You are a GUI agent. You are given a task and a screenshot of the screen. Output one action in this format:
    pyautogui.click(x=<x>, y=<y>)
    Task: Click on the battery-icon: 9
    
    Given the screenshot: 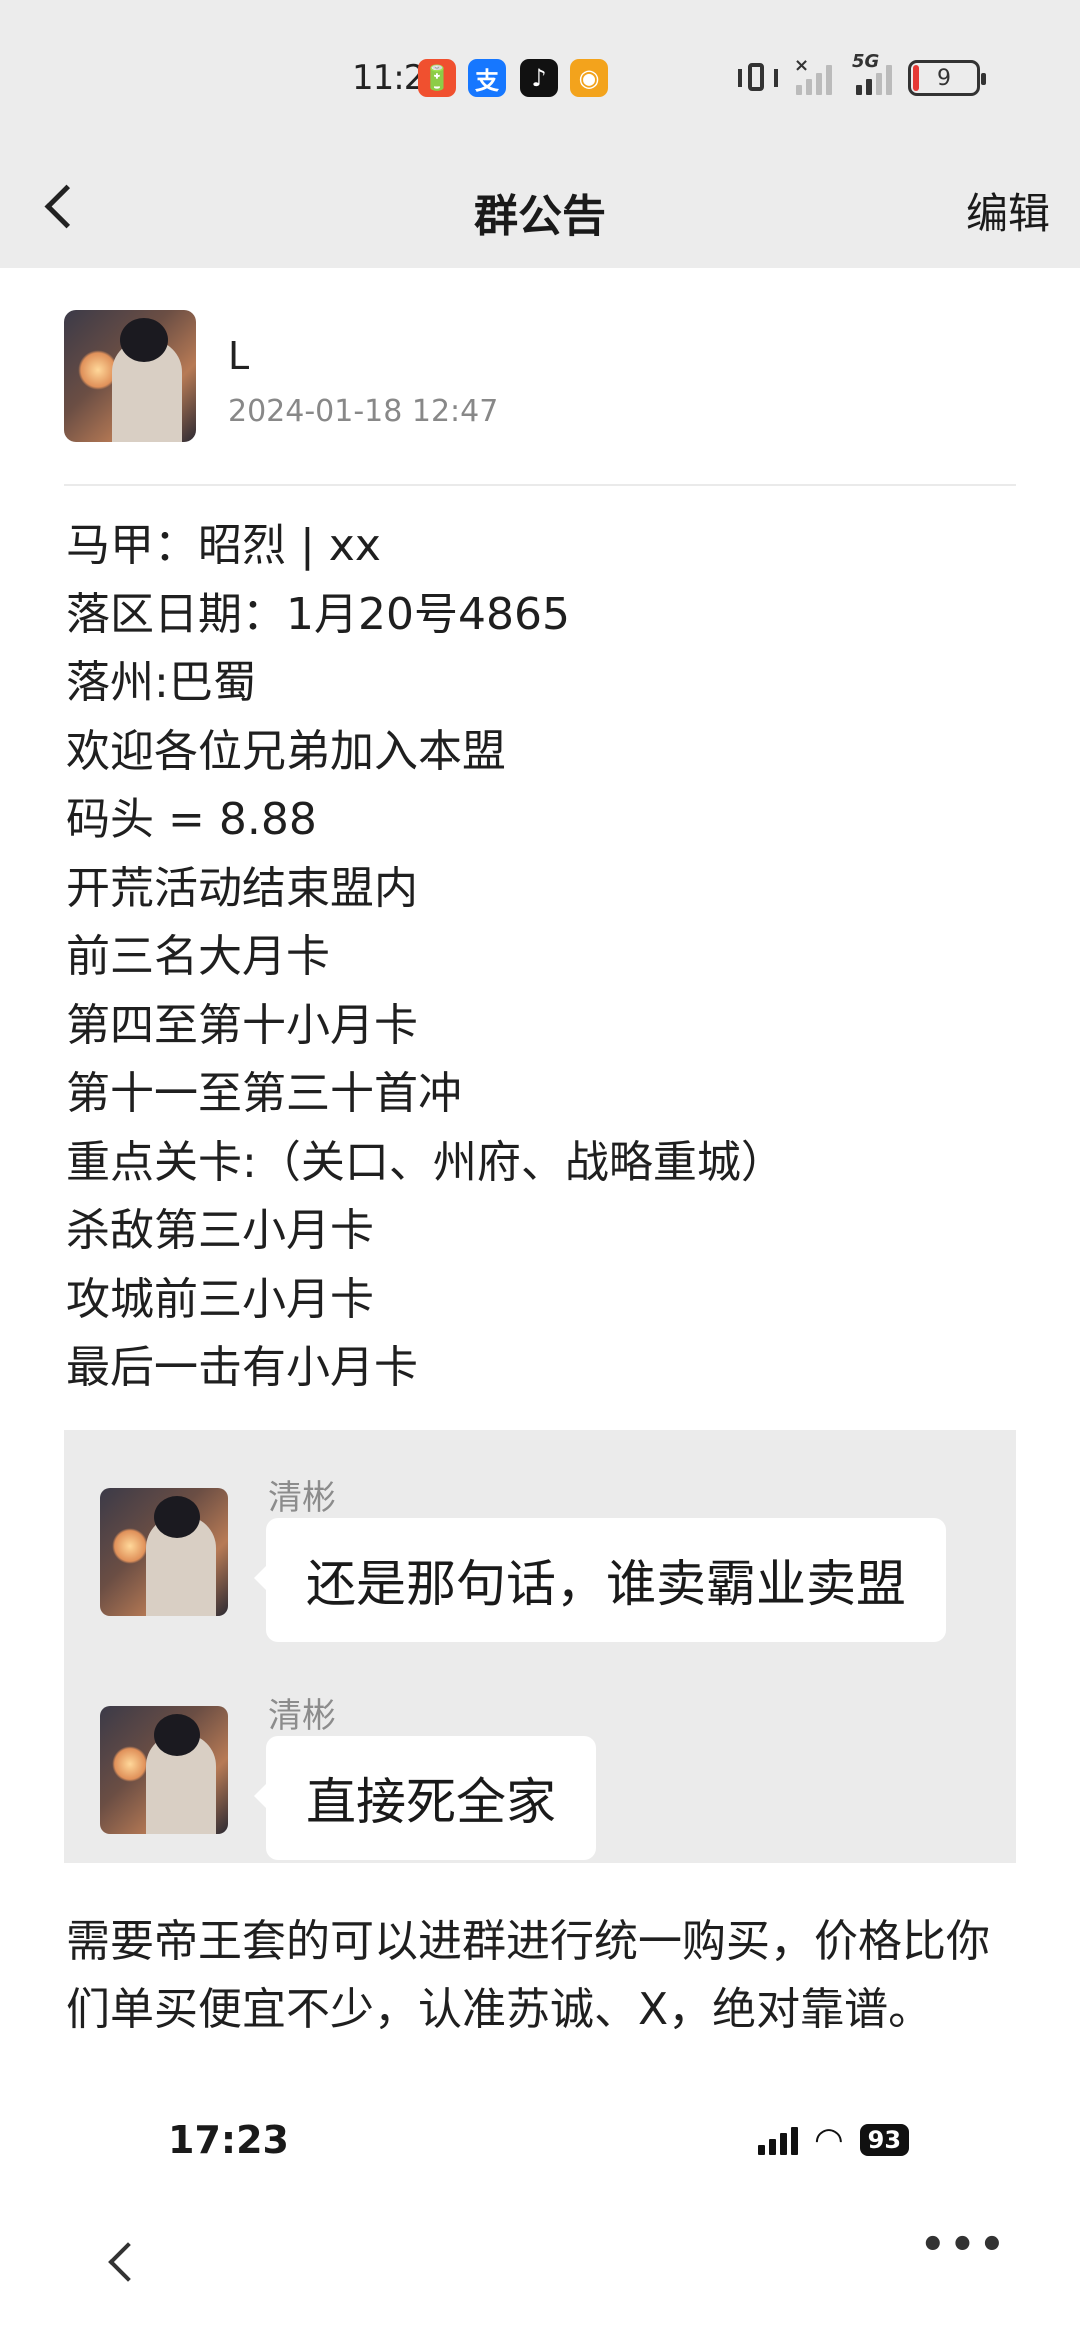 What is the action you would take?
    pyautogui.click(x=947, y=78)
    